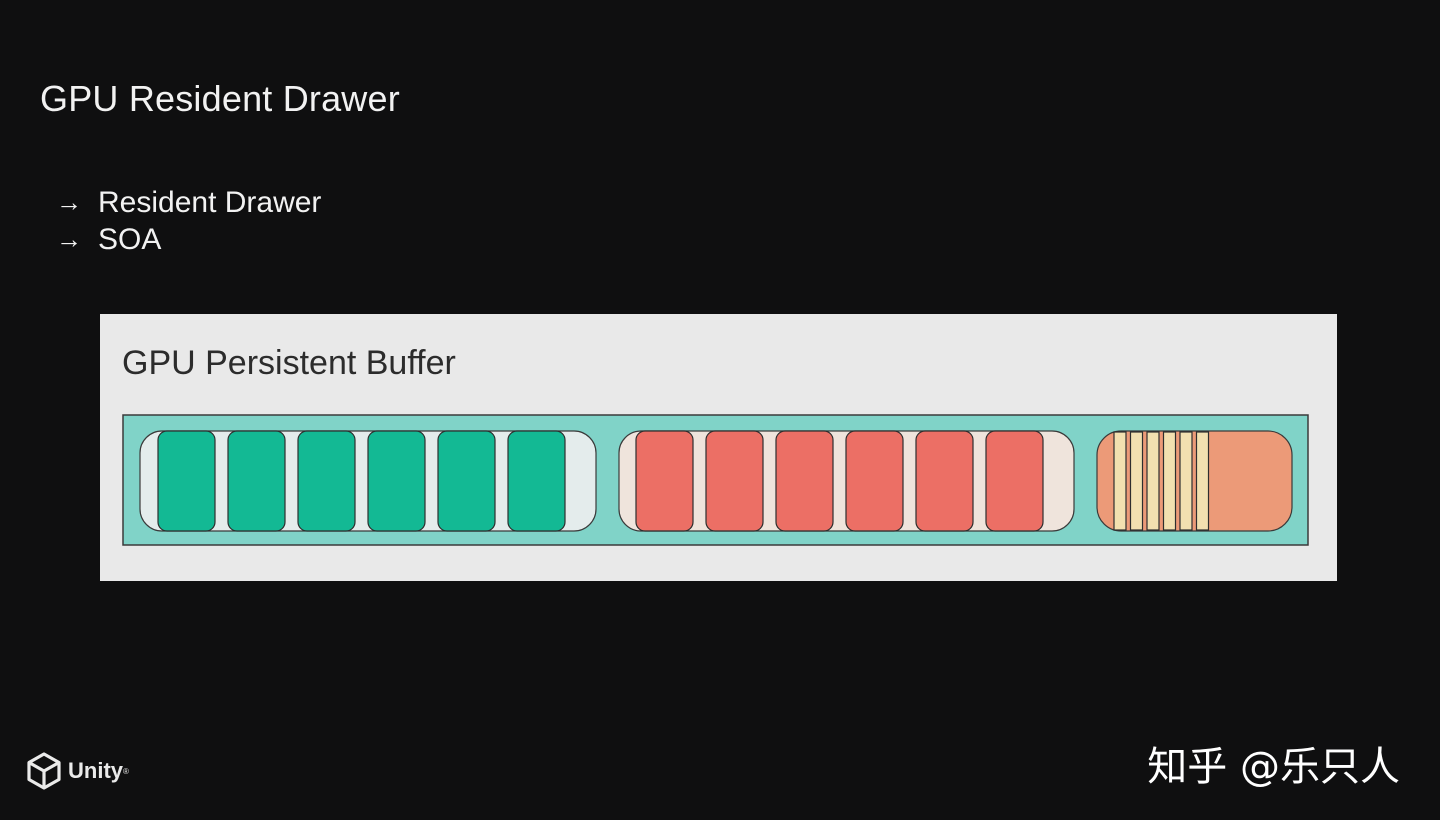 This screenshot has height=820, width=1440. I want to click on buffer-diagram, so click(715, 480).